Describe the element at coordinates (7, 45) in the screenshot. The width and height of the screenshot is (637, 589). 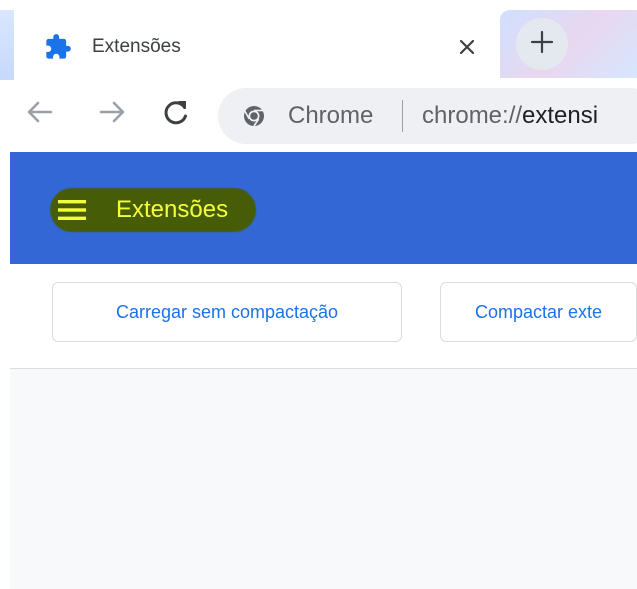
I see `tab-strip-background` at that location.